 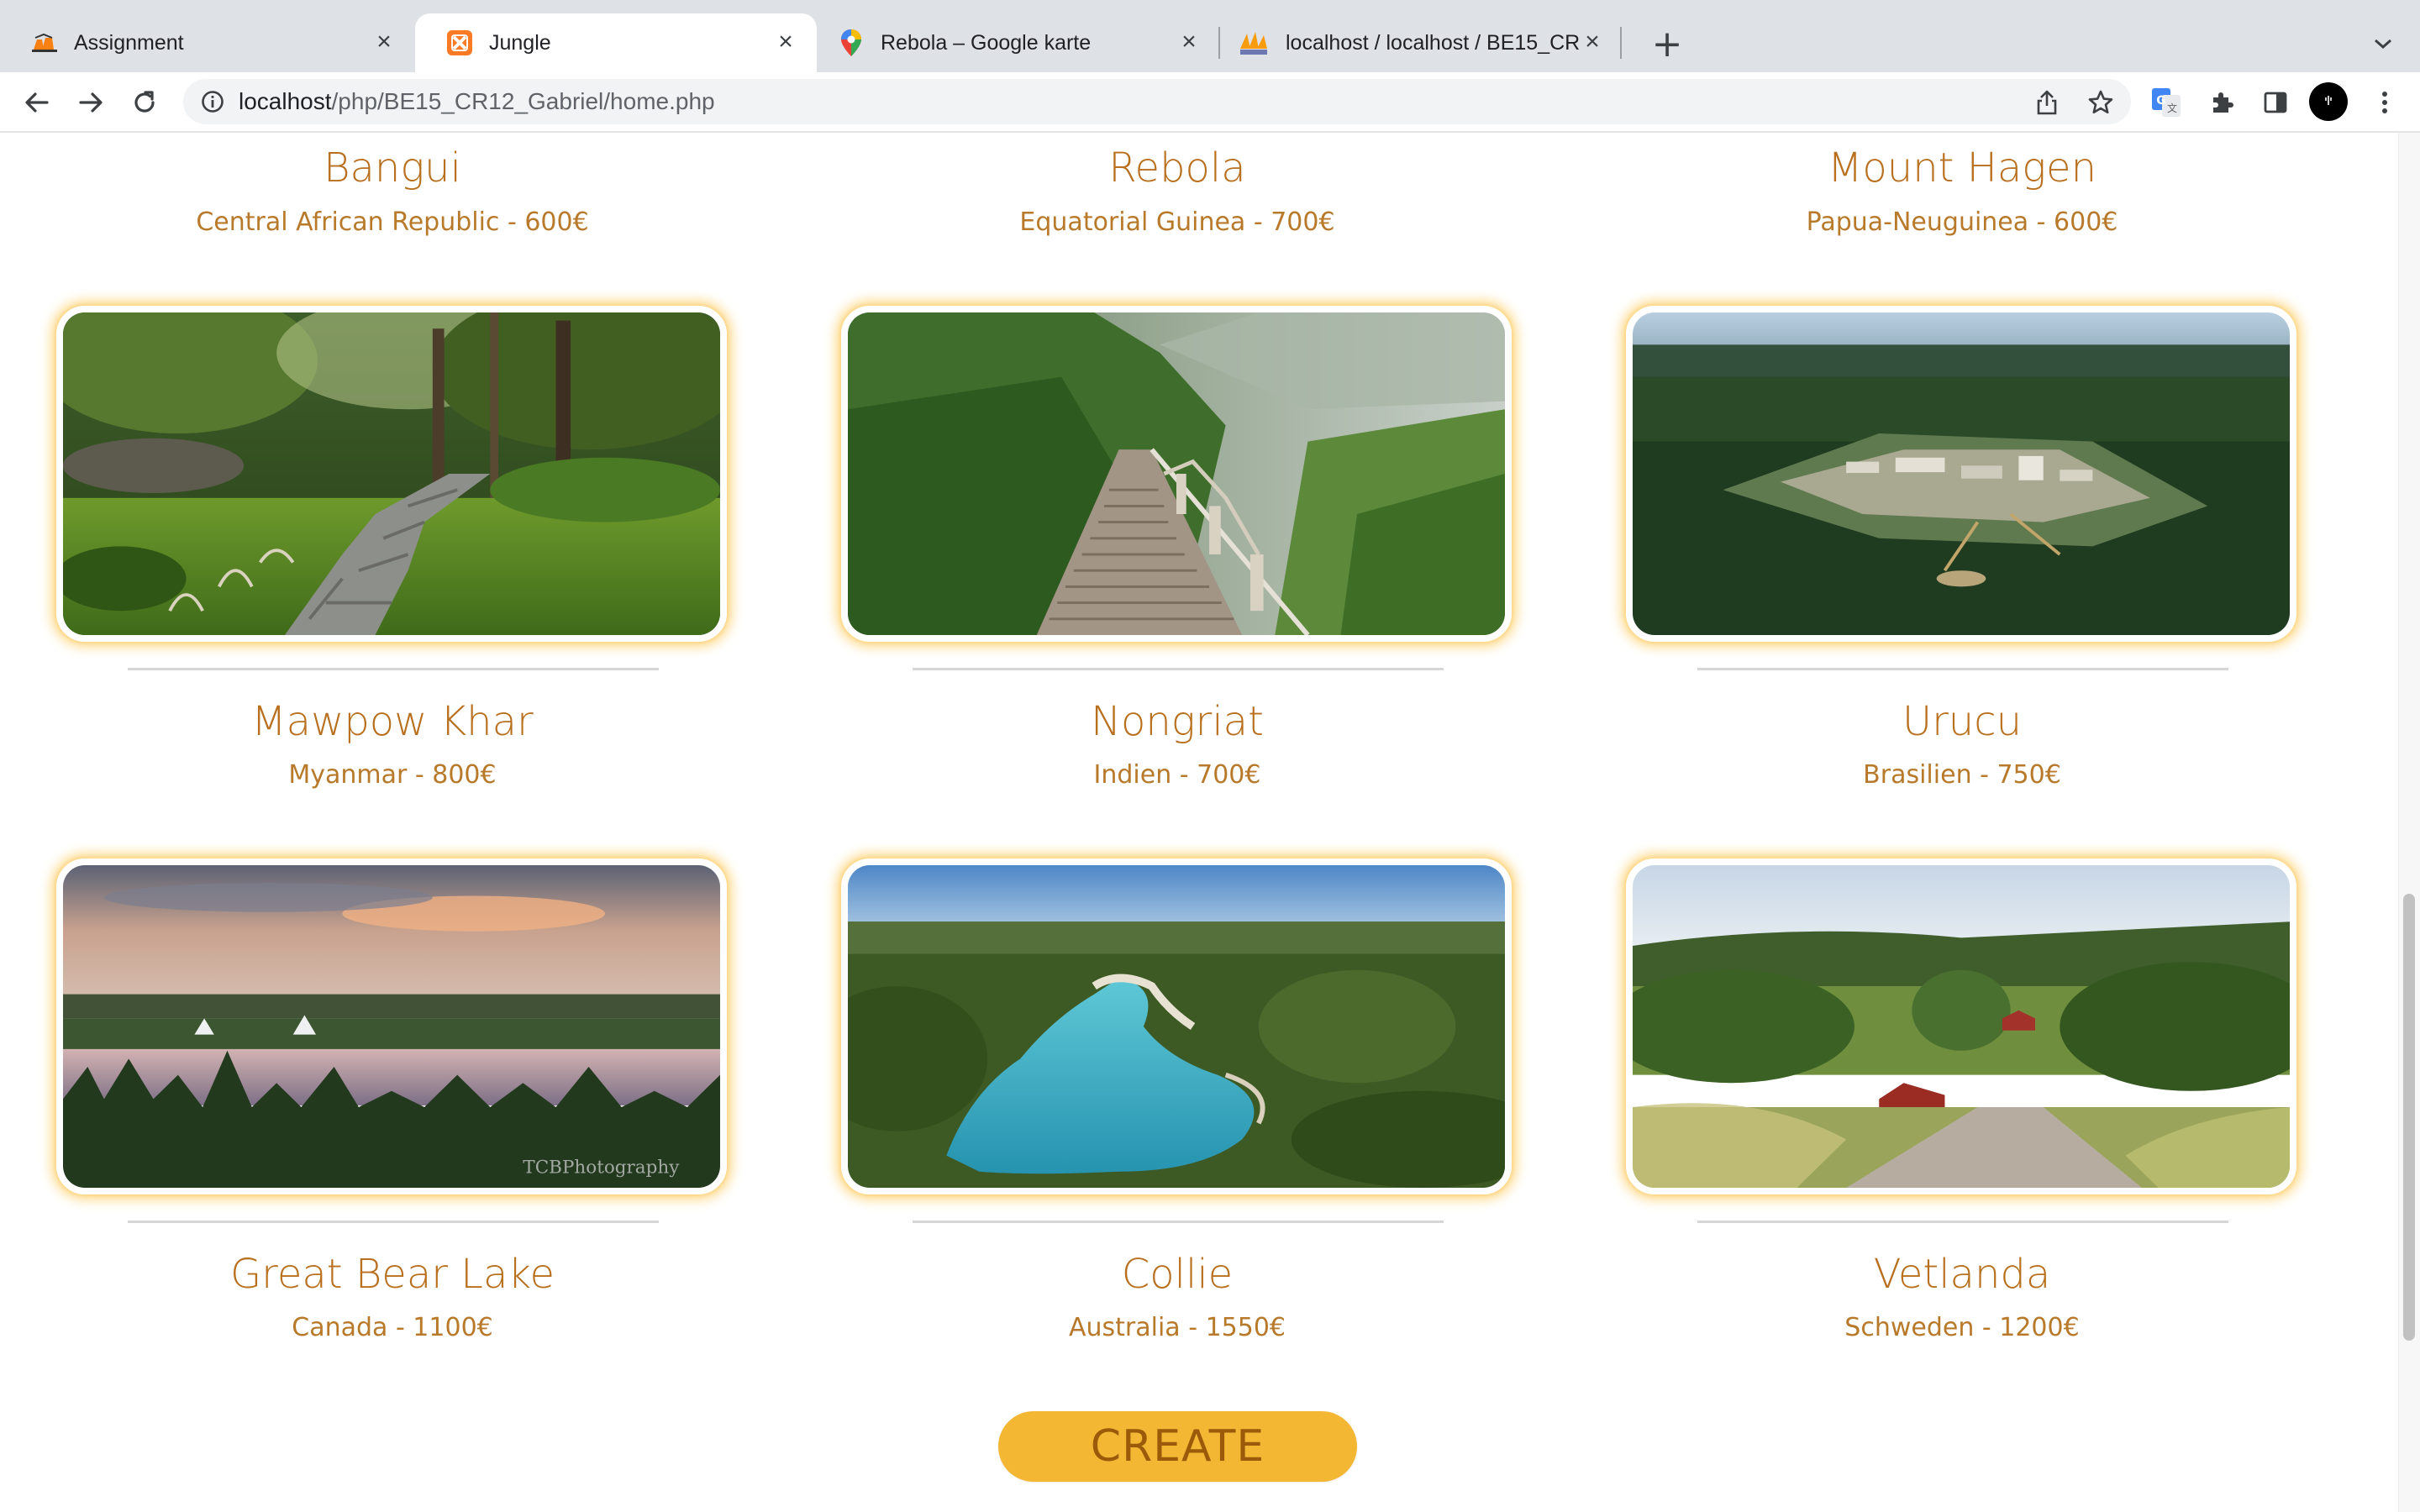 I want to click on destination-info: Canada - 1100€, so click(x=392, y=1327).